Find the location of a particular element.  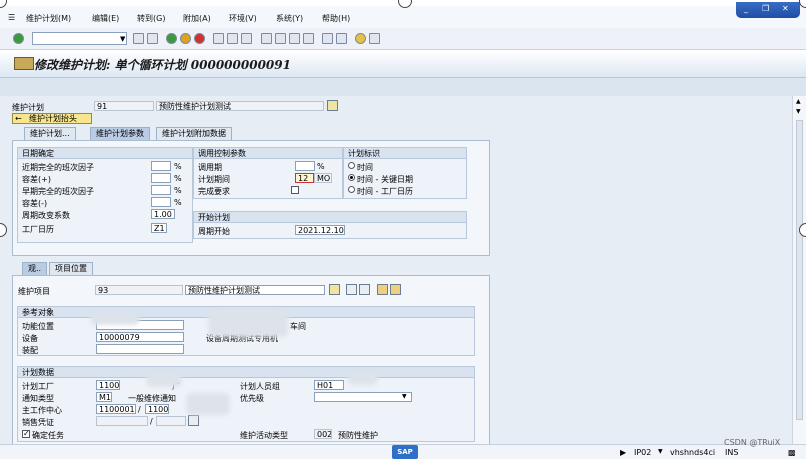

vertical-scrollbar: ▲ ▼ is located at coordinates (799, 270).